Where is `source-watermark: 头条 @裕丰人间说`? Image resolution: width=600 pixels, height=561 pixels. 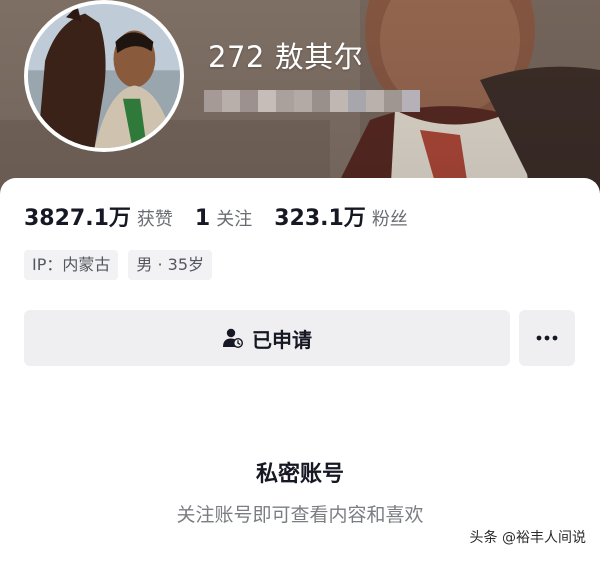
source-watermark: 头条 @裕丰人间说 is located at coordinates (527, 538).